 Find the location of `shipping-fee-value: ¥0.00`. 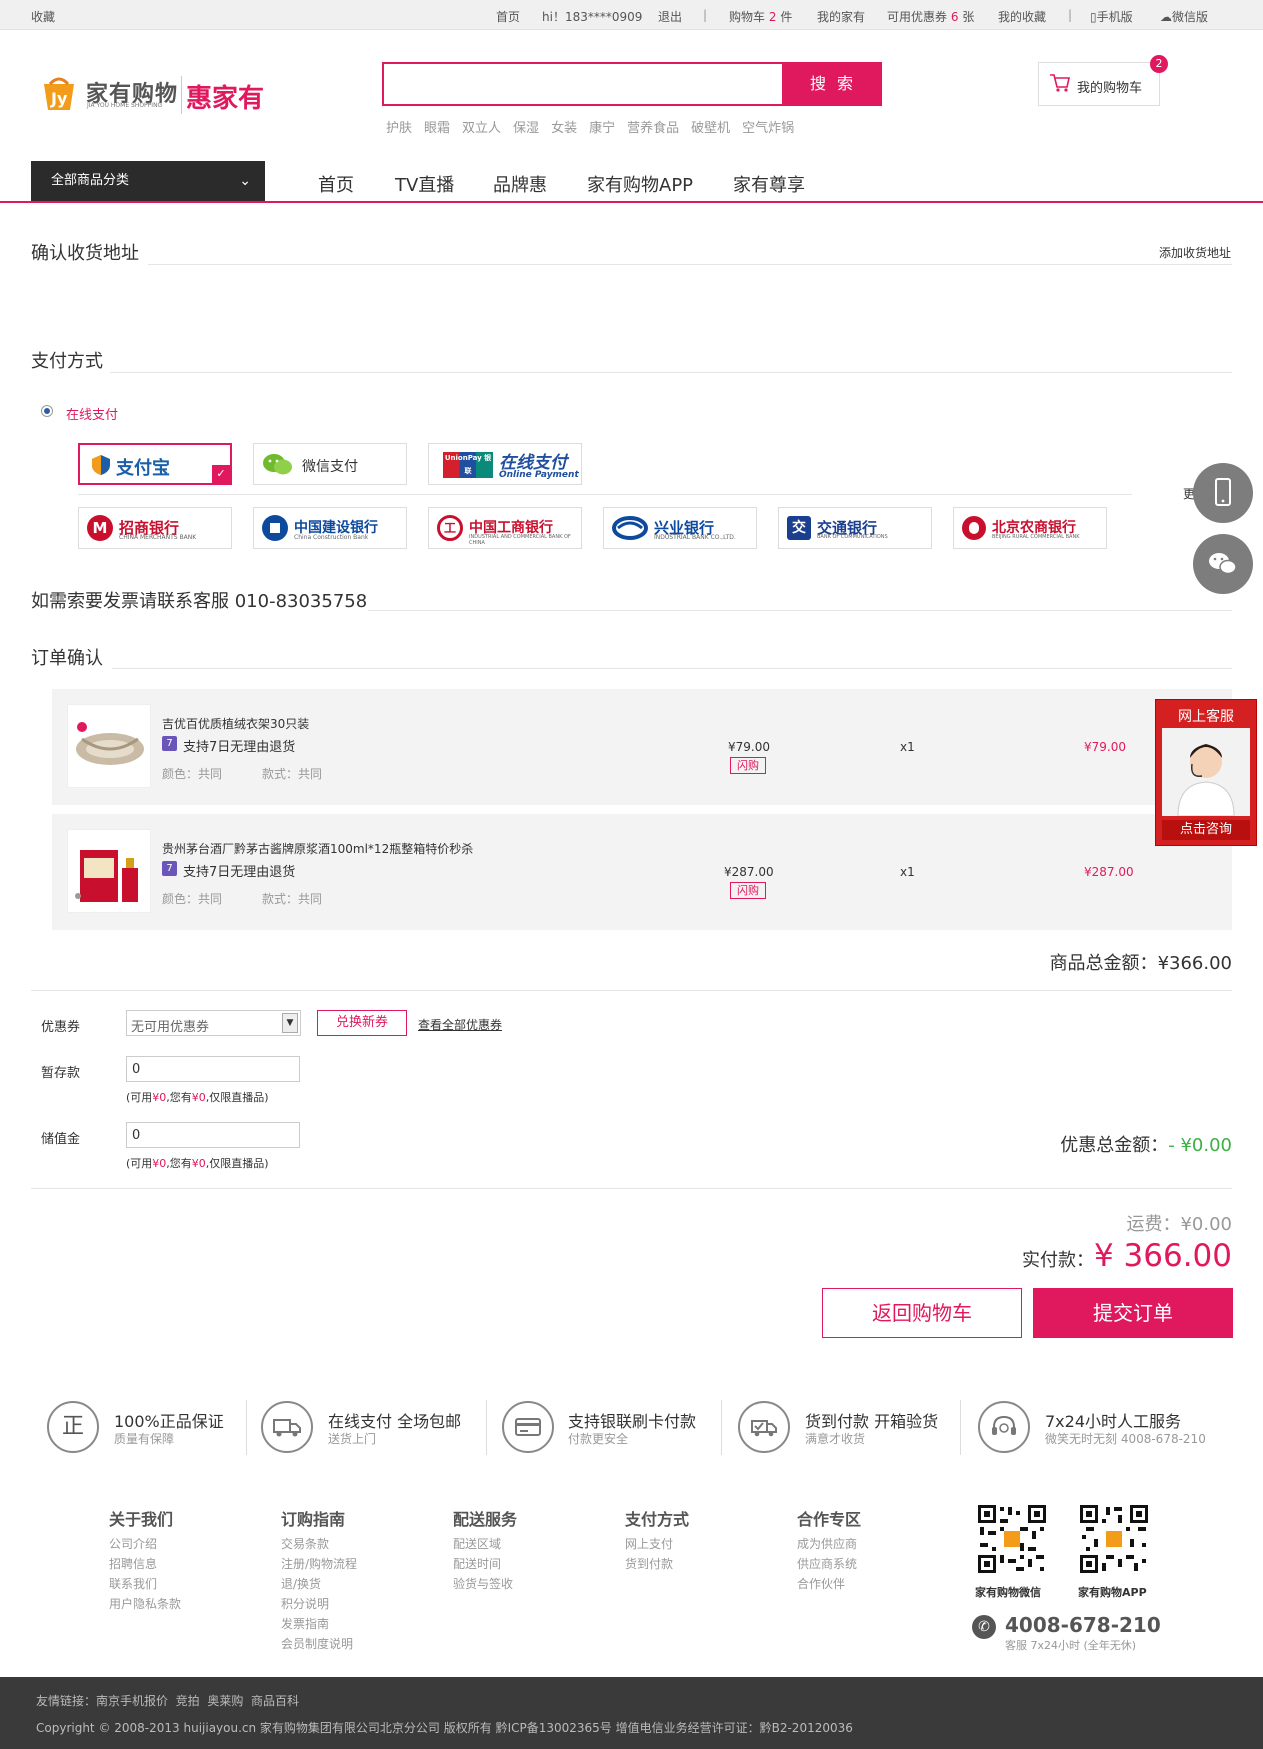

shipping-fee-value: ¥0.00 is located at coordinates (1206, 1224).